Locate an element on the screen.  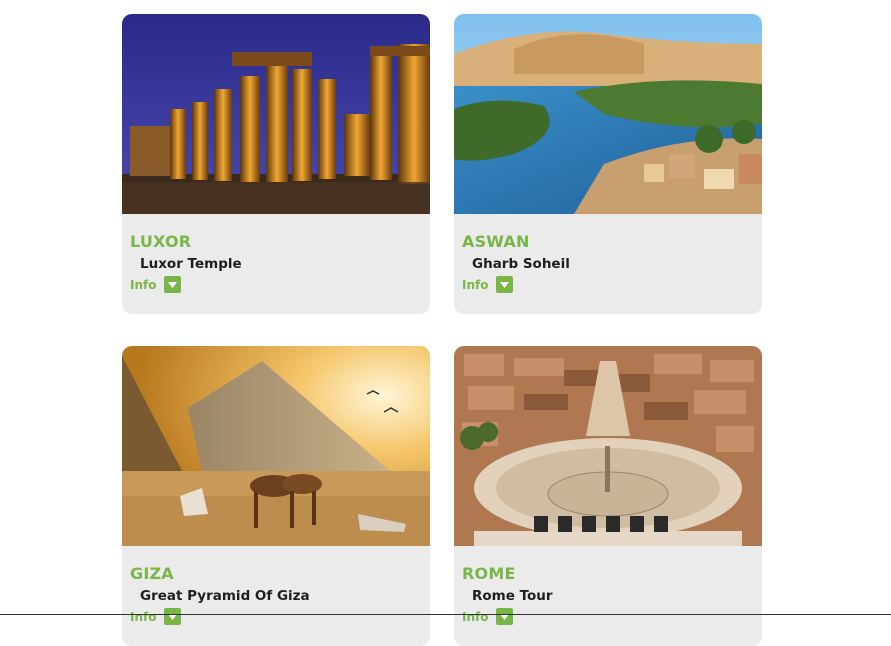
tour-name: Gharb Soheil is located at coordinates (613, 264).